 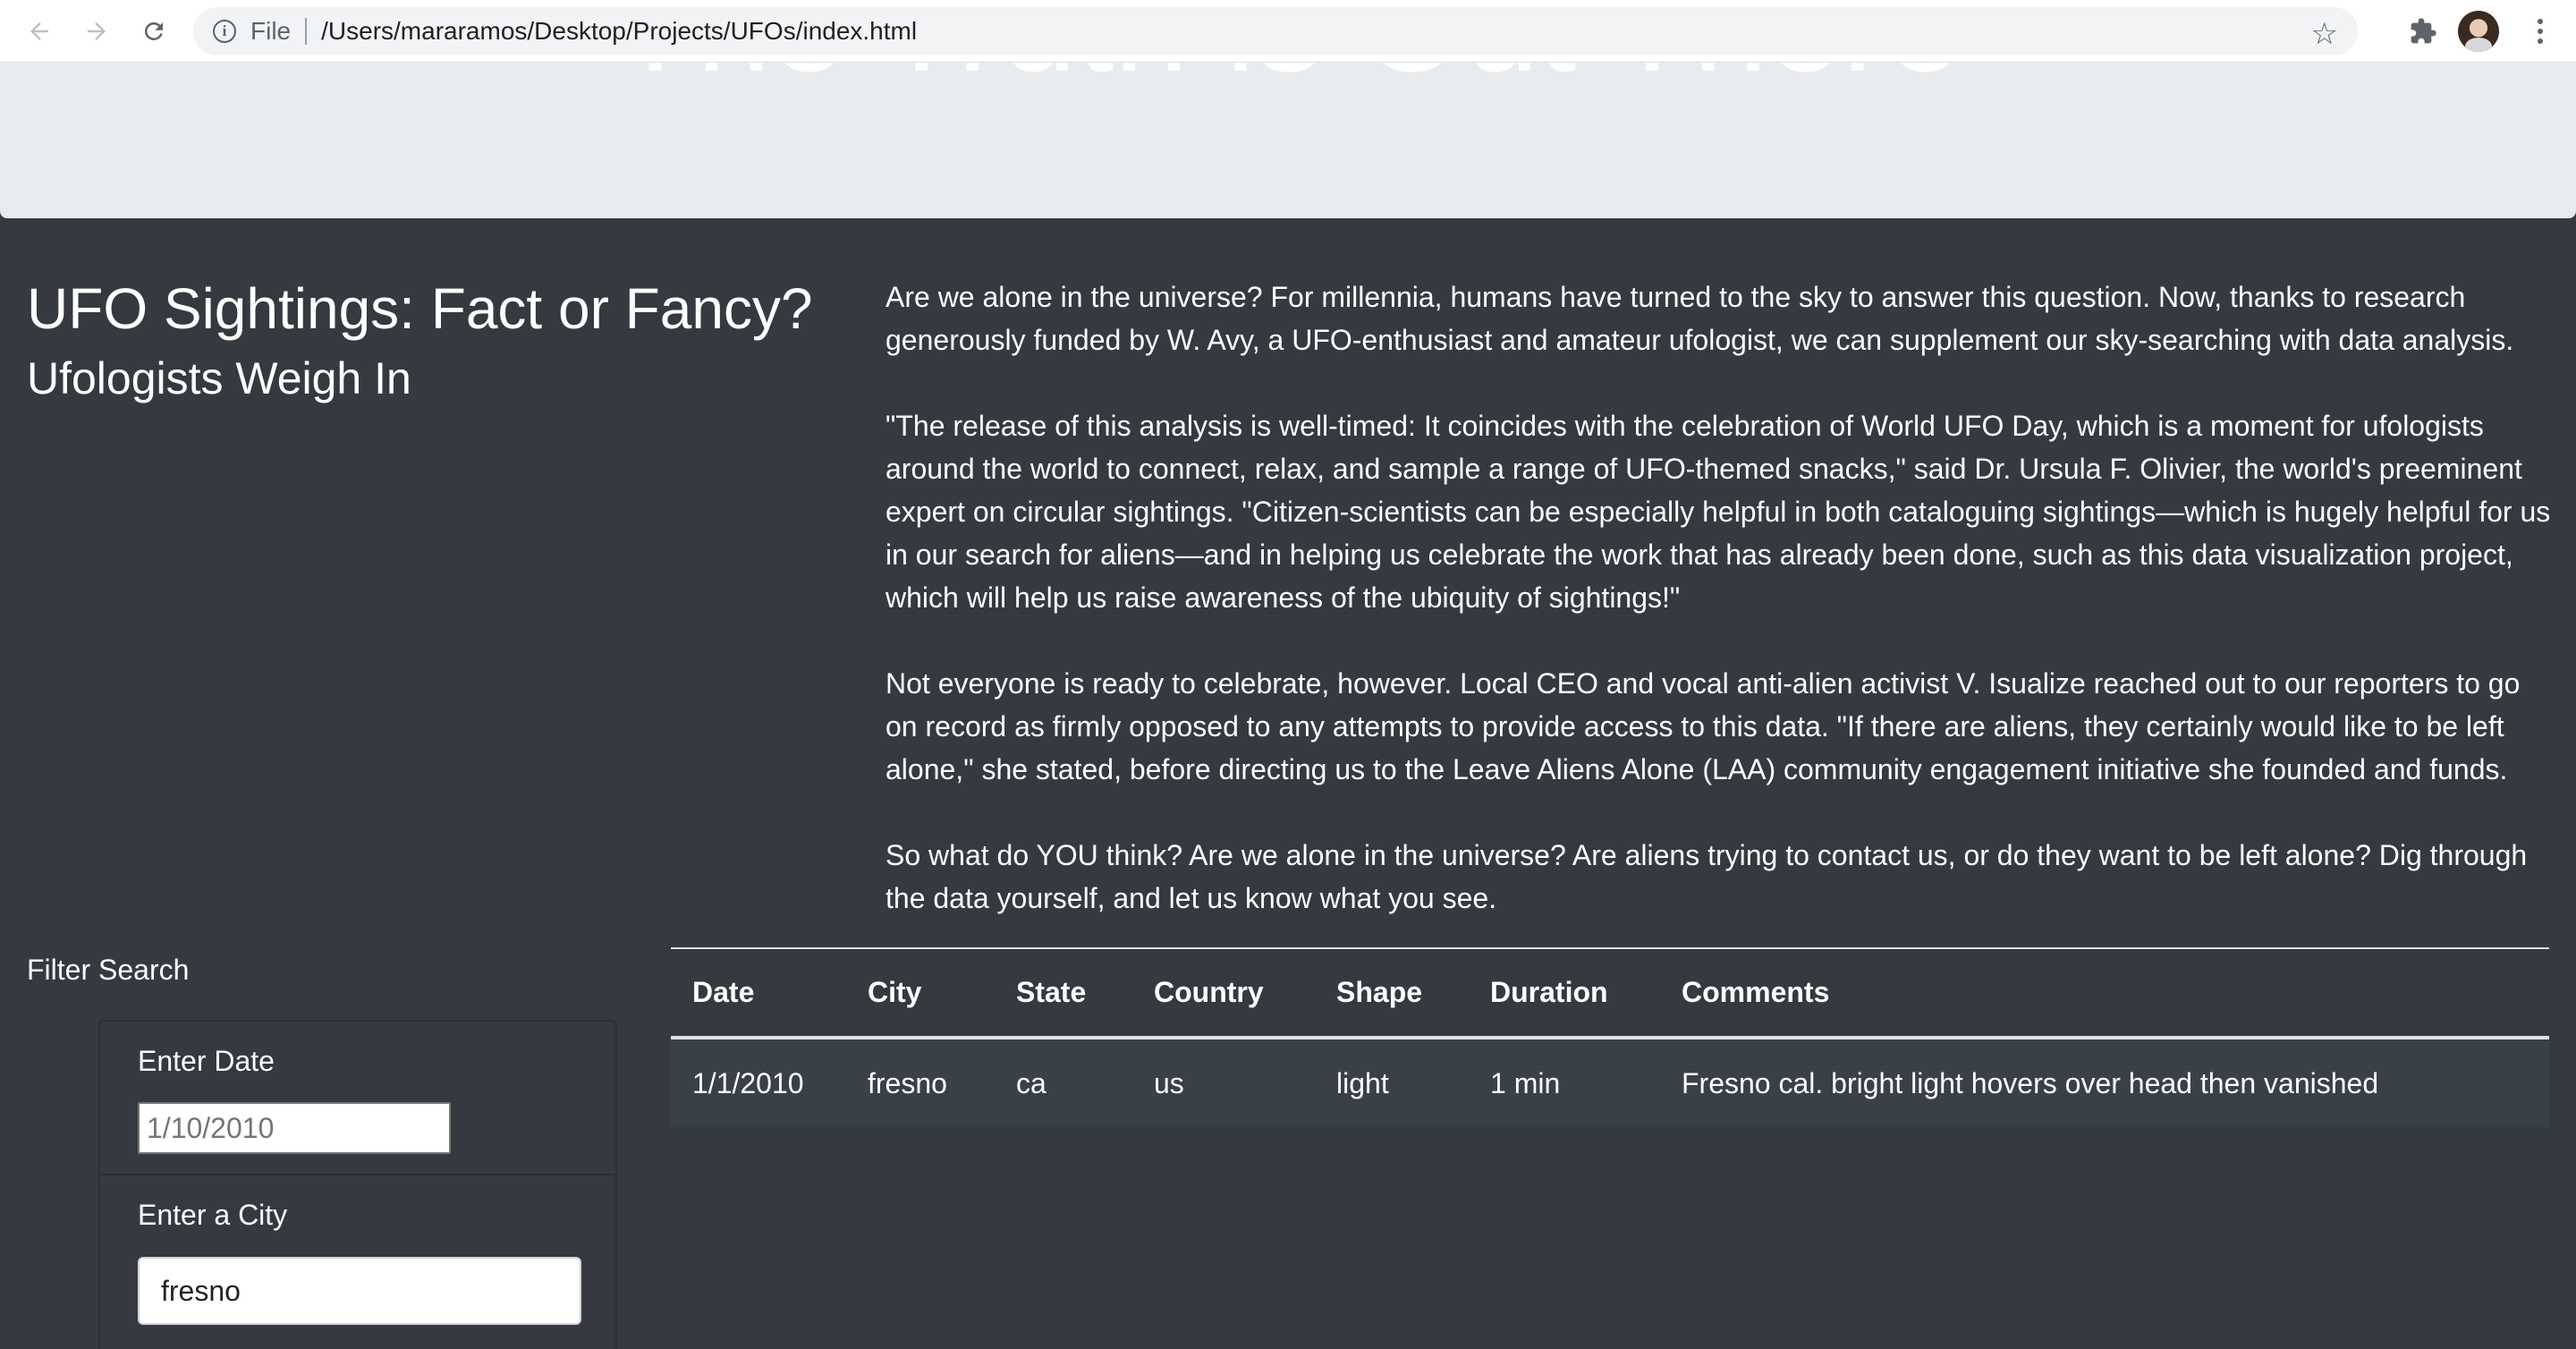 I want to click on back-arrow-icon, so click(x=39, y=31).